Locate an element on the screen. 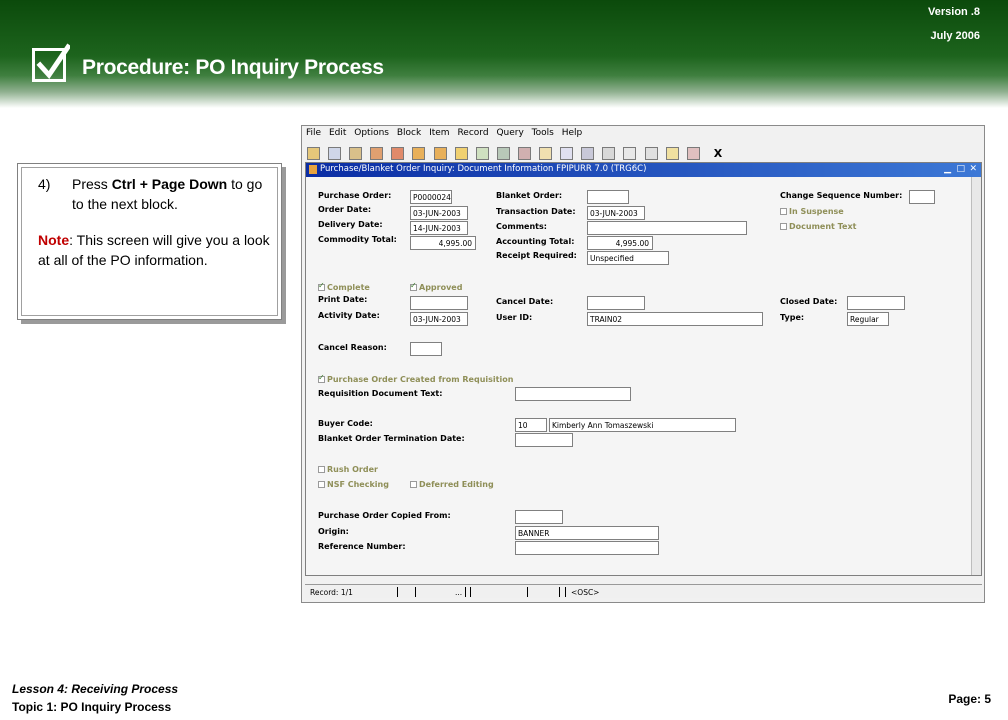  osc-status: <OSC> is located at coordinates (585, 592).